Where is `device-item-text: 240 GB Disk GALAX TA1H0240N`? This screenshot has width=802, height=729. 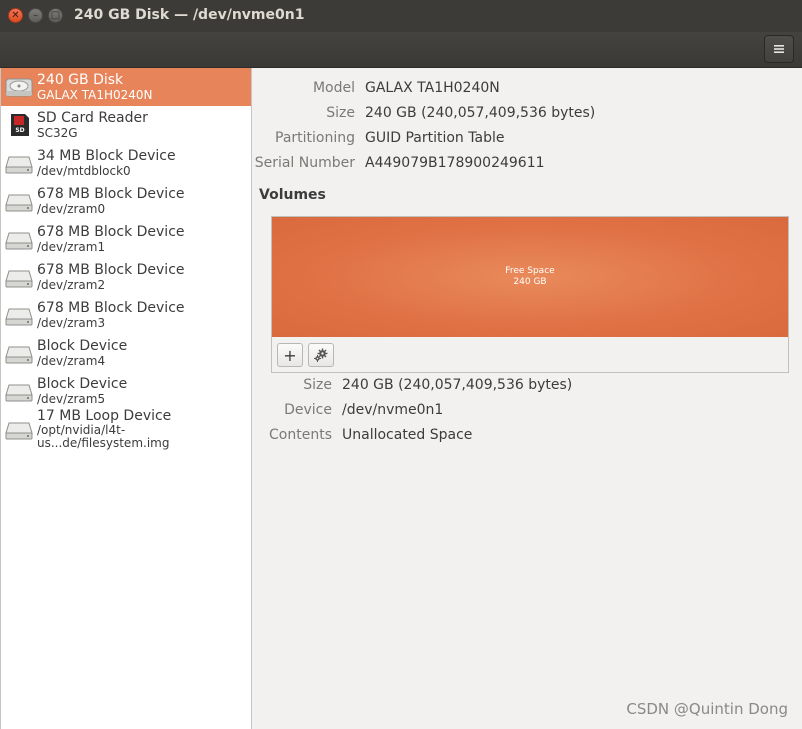
device-item-text: 240 GB Disk GALAX TA1H0240N is located at coordinates (95, 87).